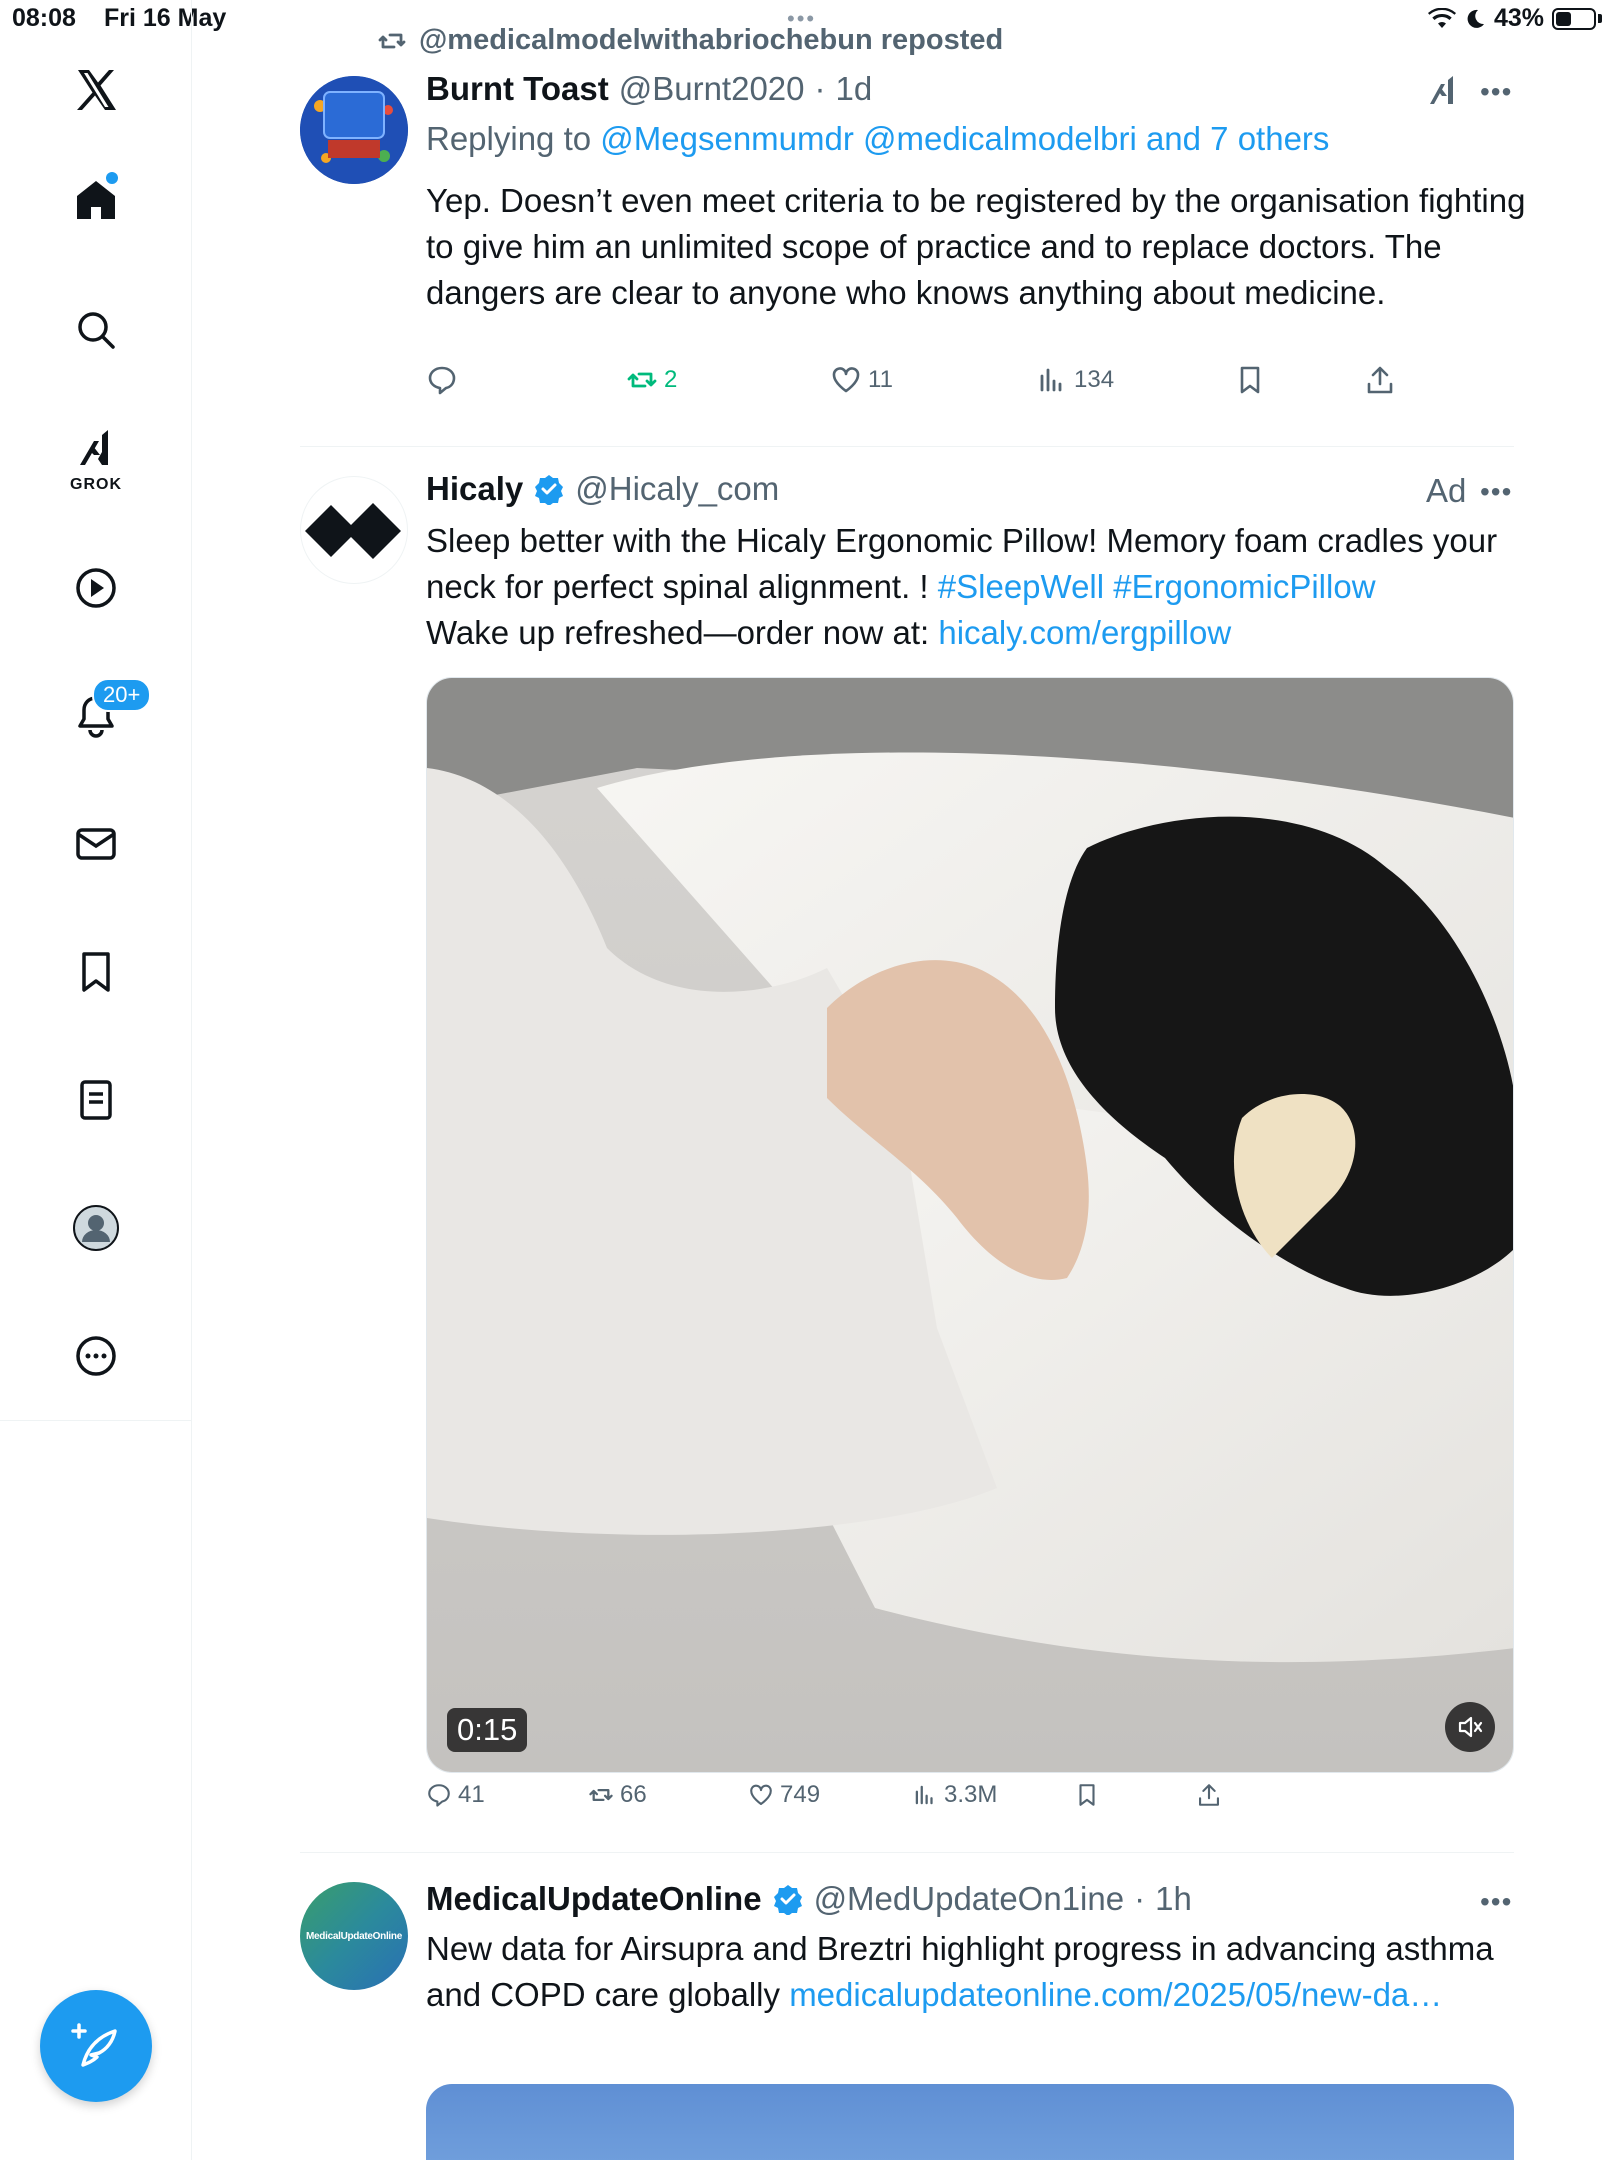 Image resolution: width=1620 pixels, height=2160 pixels. Describe the element at coordinates (880, 379) in the screenshot. I see `like-count: 11` at that location.